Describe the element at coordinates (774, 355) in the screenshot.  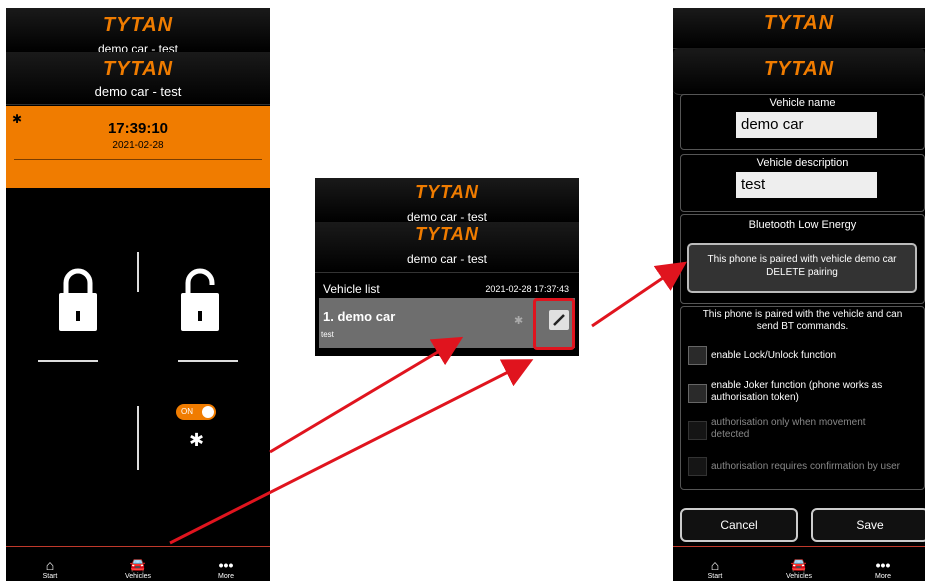
I see `lock-unlock-label: enable Lock/Unlock function` at that location.